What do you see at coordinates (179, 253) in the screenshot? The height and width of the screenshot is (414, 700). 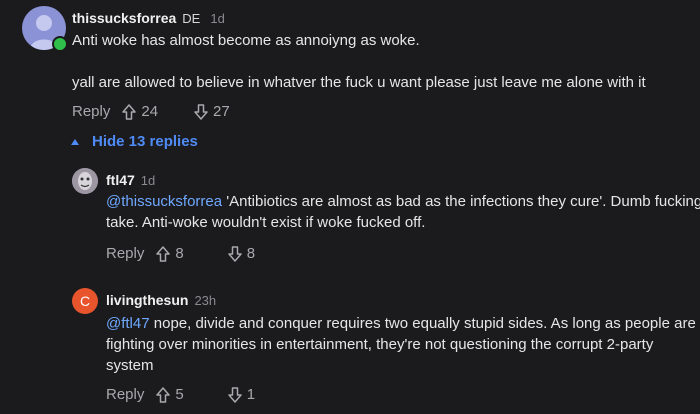 I see `upvote-count: 8` at bounding box center [179, 253].